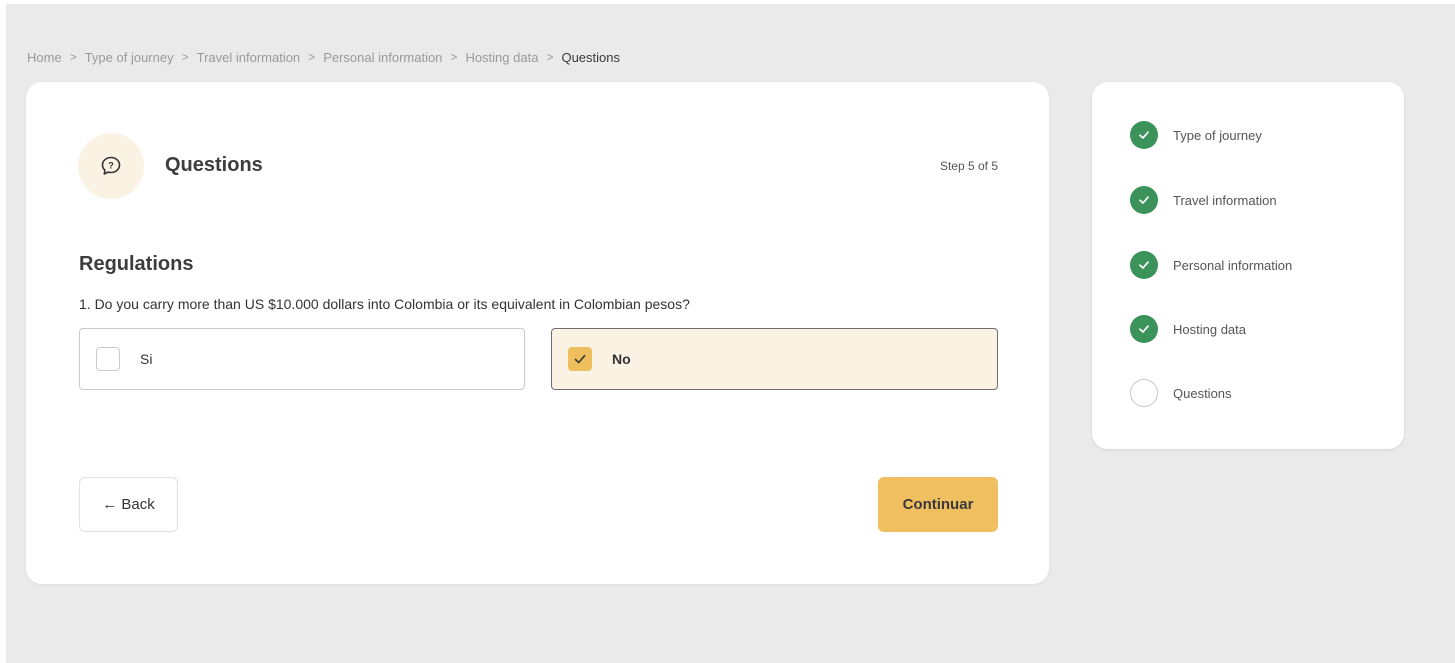 This screenshot has height=663, width=1455. What do you see at coordinates (590, 57) in the screenshot?
I see `breadcrumb-questions: Questions` at bounding box center [590, 57].